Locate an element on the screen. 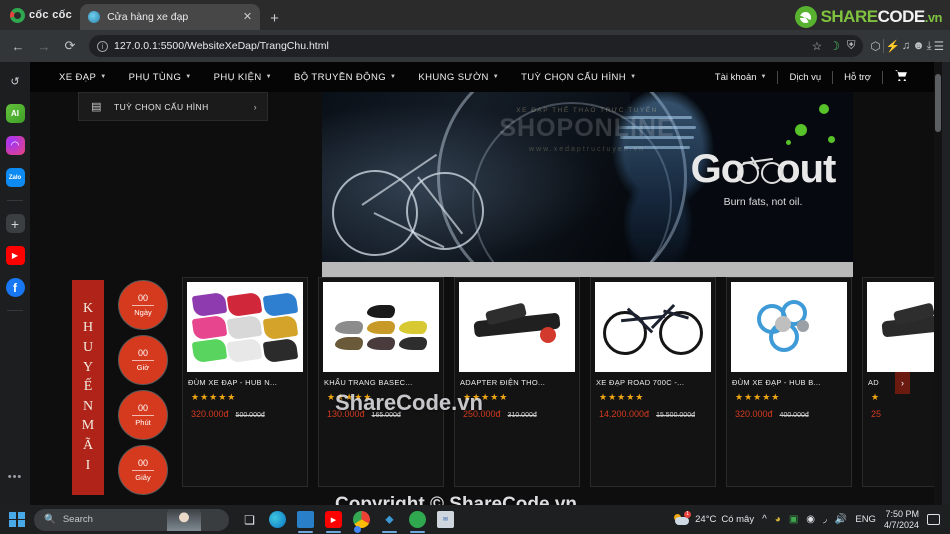 The height and width of the screenshot is (534, 950). promo-title-char: Y is located at coordinates (88, 367).